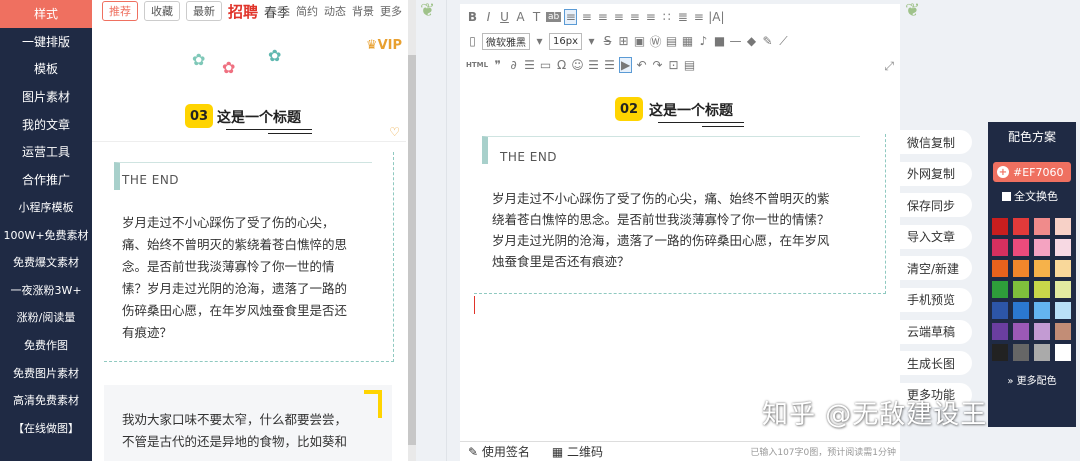  What do you see at coordinates (657, 65) in the screenshot?
I see `redo-button: ↷` at bounding box center [657, 65].